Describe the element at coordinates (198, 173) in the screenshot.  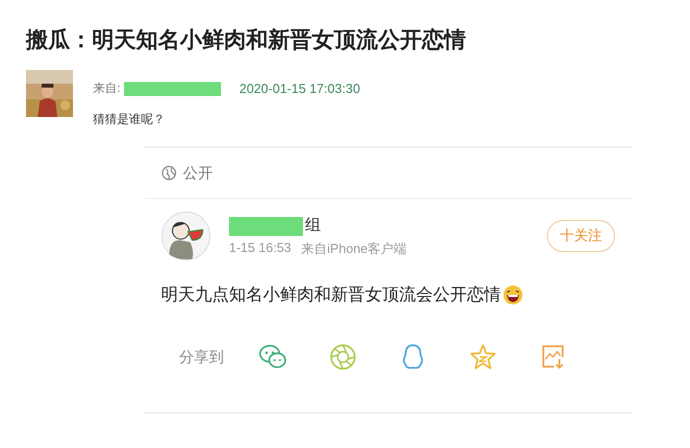
I see `visibility-label: 公开` at that location.